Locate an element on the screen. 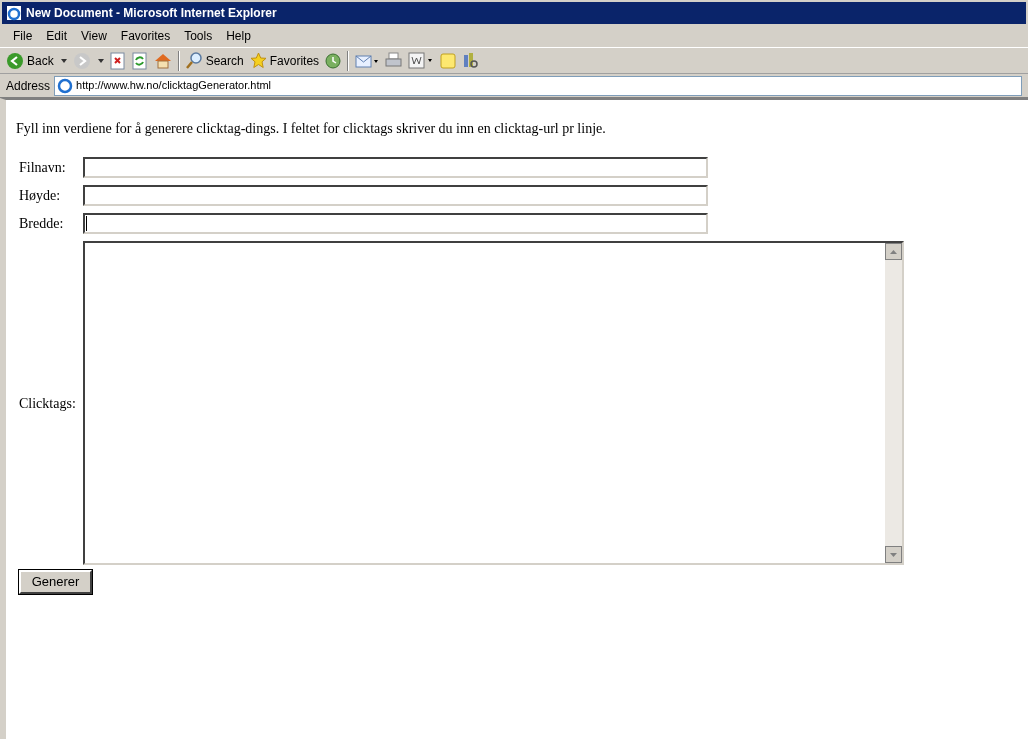 Image resolution: width=1028 pixels, height=739 pixels. books-icon is located at coordinates (471, 60).